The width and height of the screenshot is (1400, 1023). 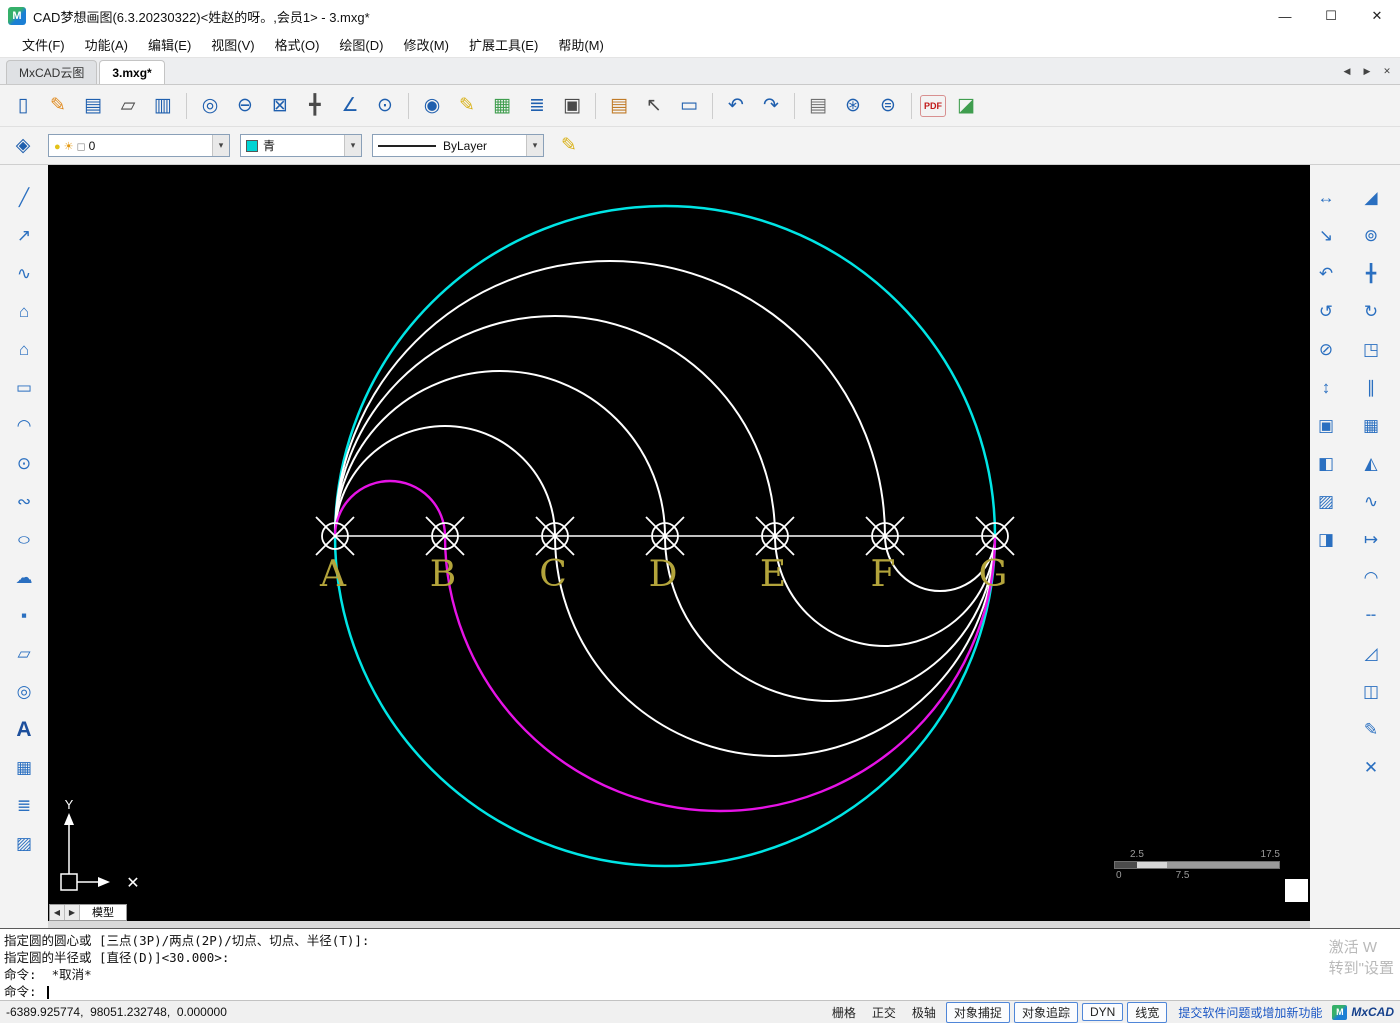 What do you see at coordinates (1326, 464) in the screenshot?
I see `block-editor-icon: ◧` at bounding box center [1326, 464].